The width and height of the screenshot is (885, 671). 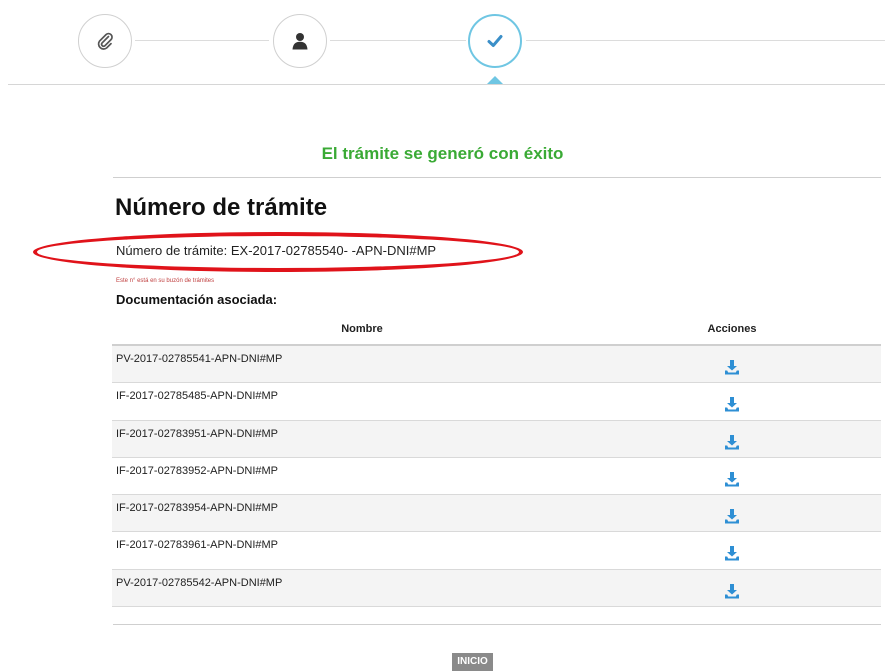 I want to click on table-row: PV-2017-02785541-APN-DNI#MP, so click(x=496, y=365).